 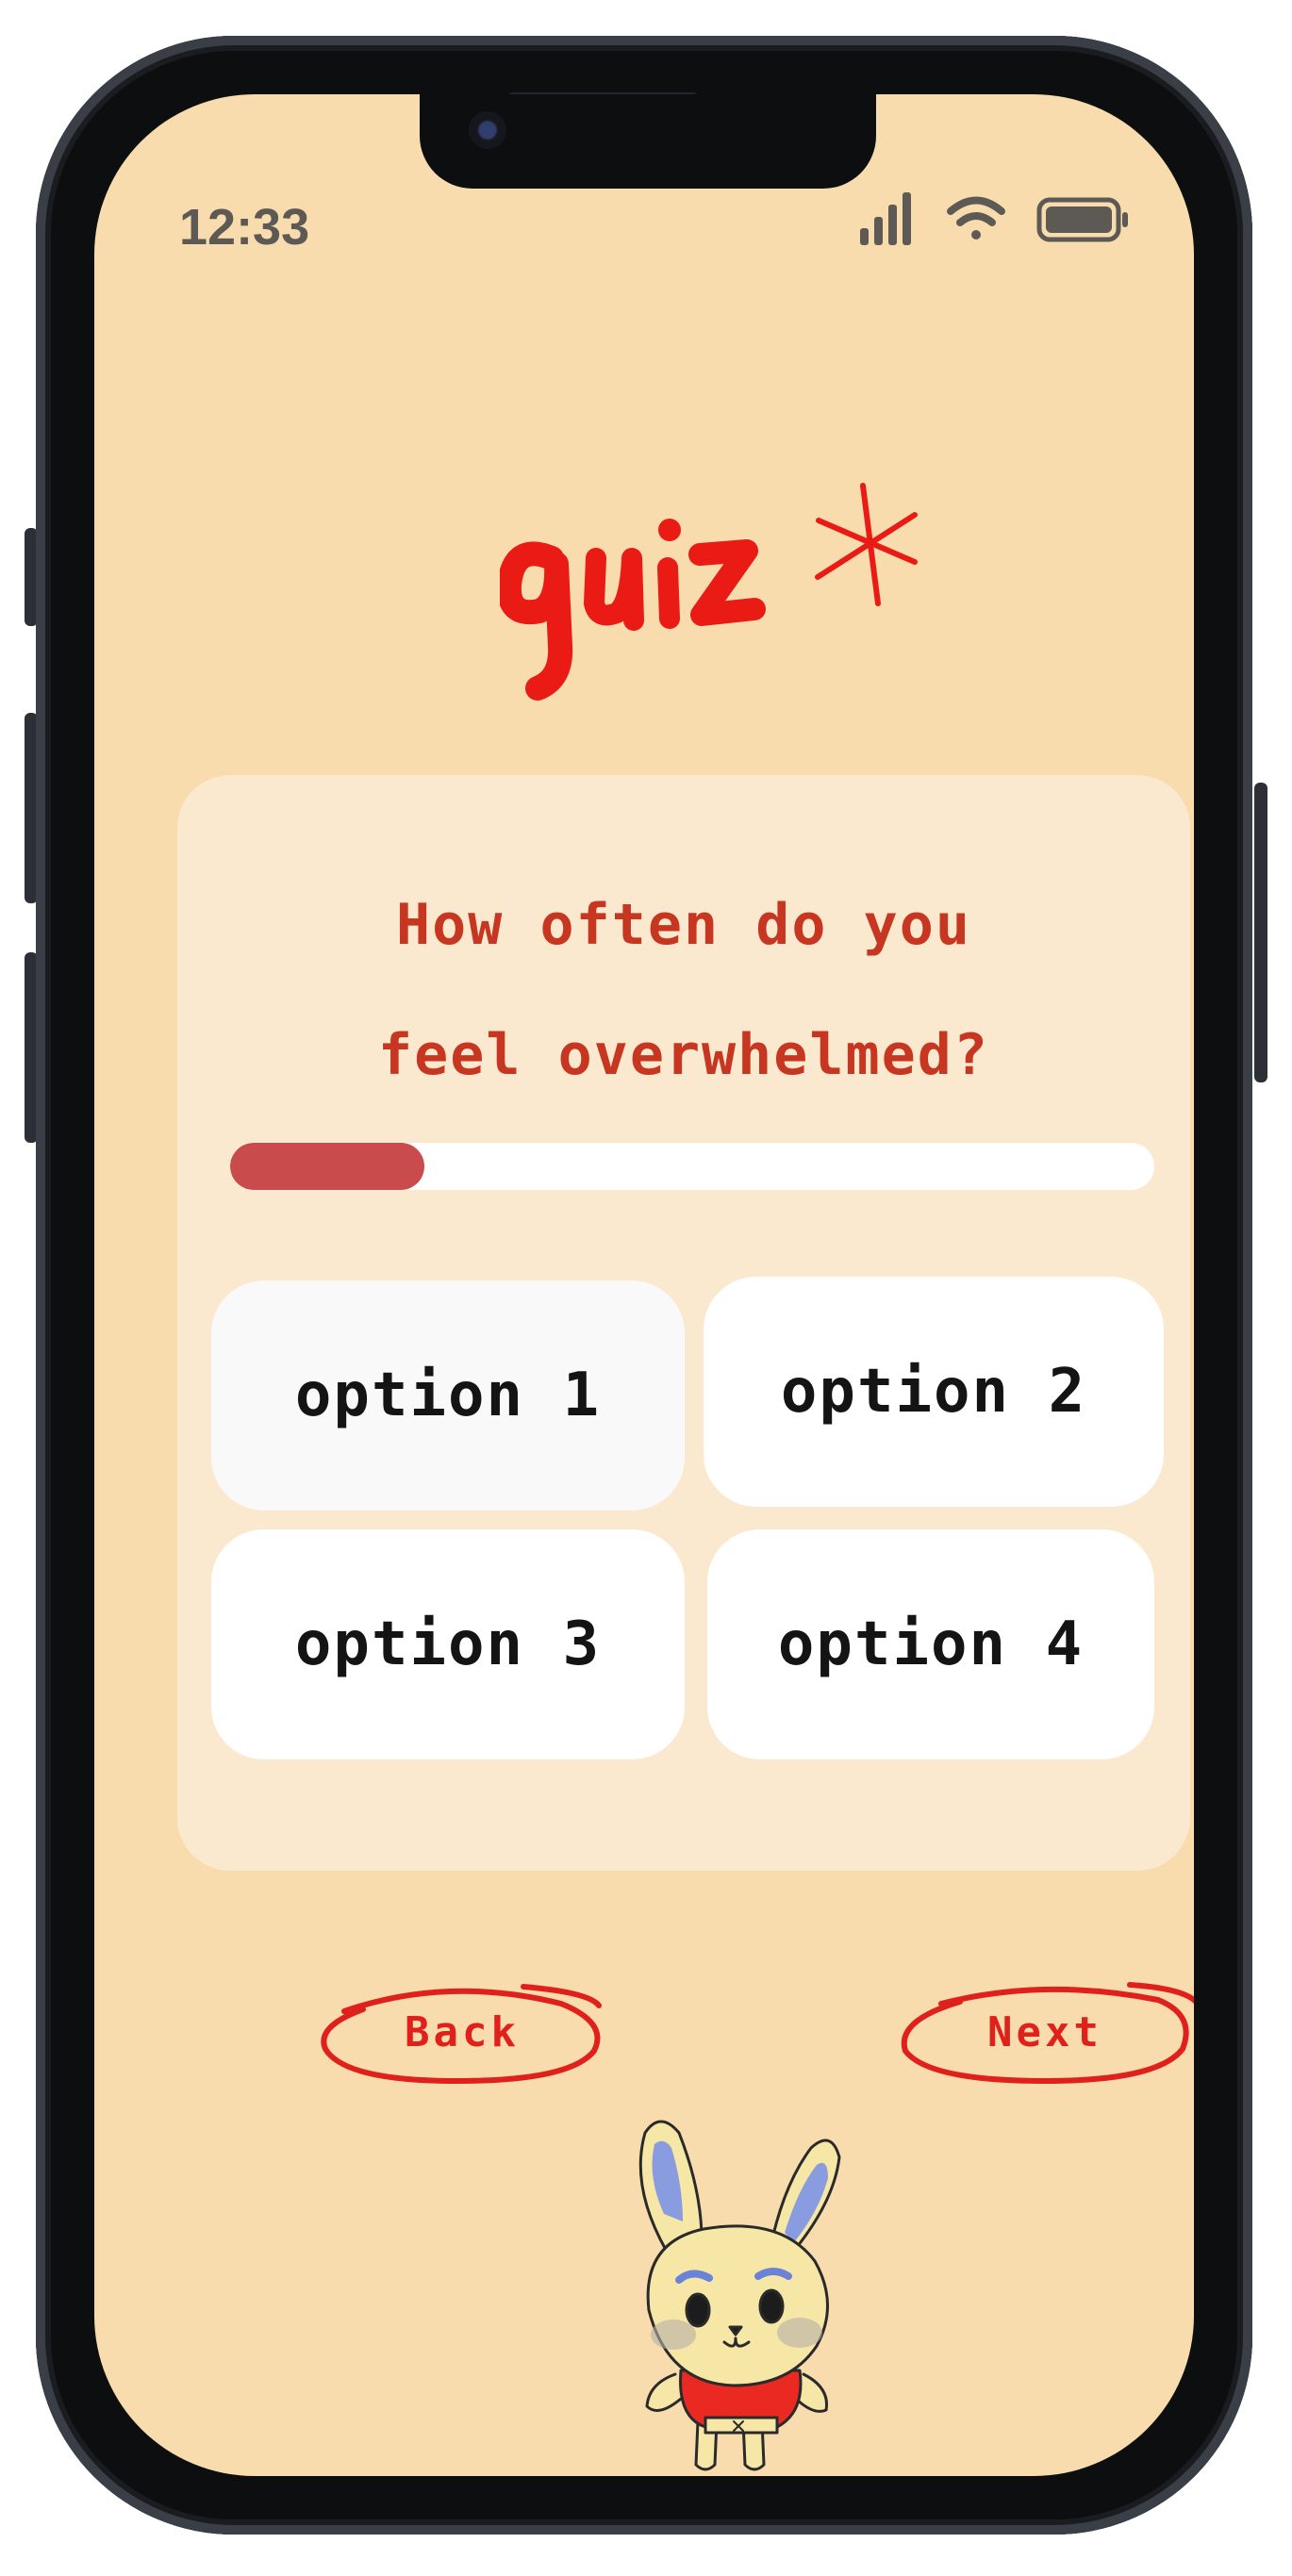 I want to click on notch, so click(x=648, y=141).